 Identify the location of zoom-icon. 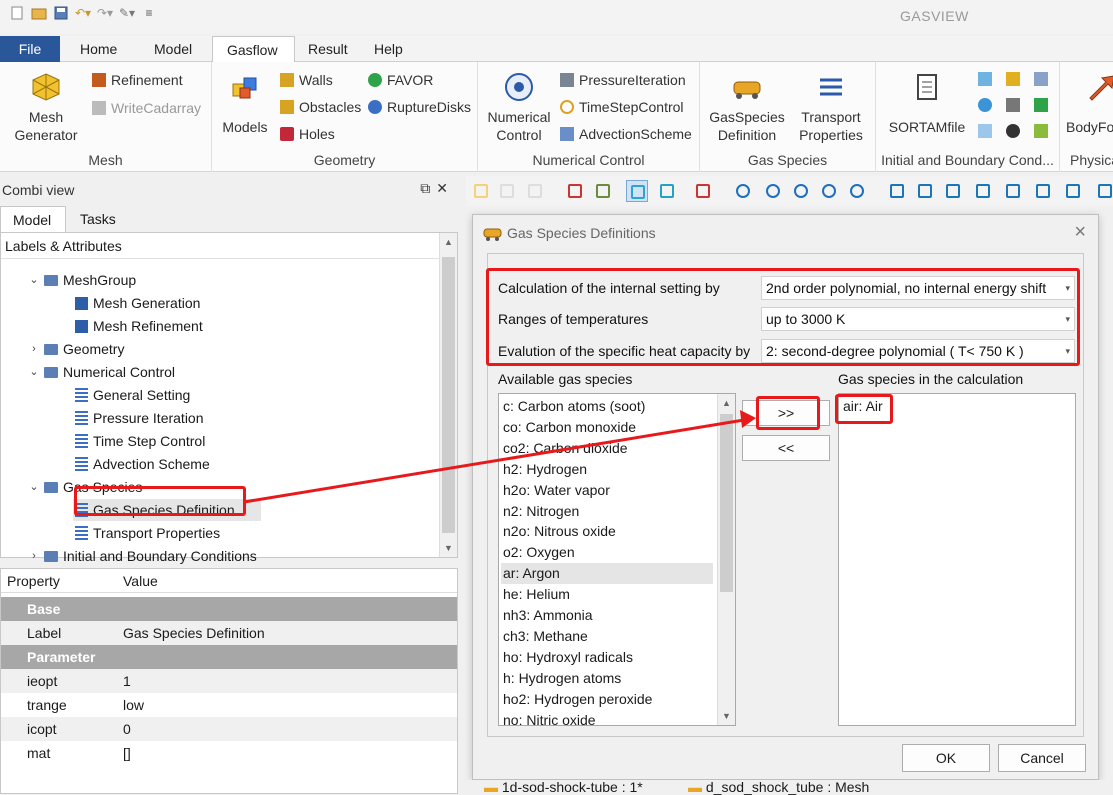
(773, 191).